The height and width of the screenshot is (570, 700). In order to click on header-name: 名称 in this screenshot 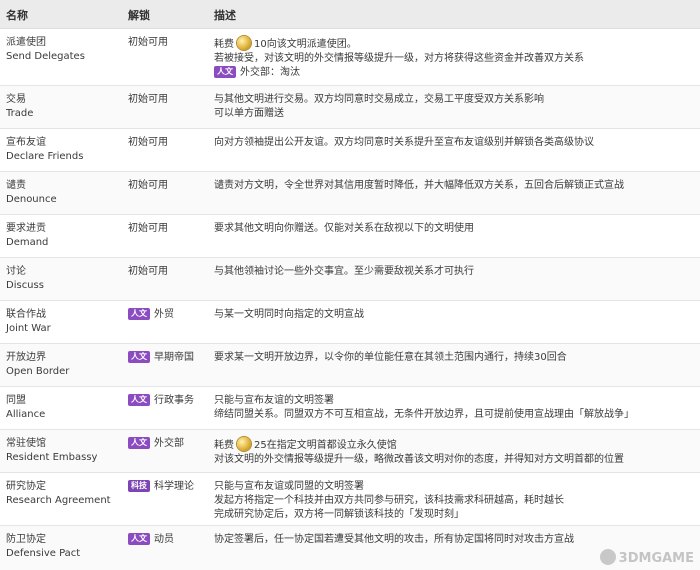, I will do `click(17, 15)`.